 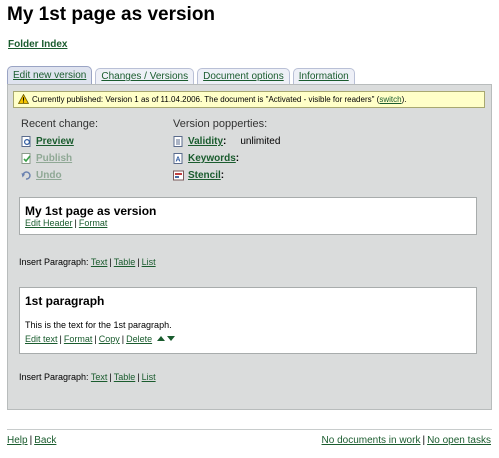 What do you see at coordinates (65, 301) in the screenshot?
I see `paragraph-title: 1st paragraph` at bounding box center [65, 301].